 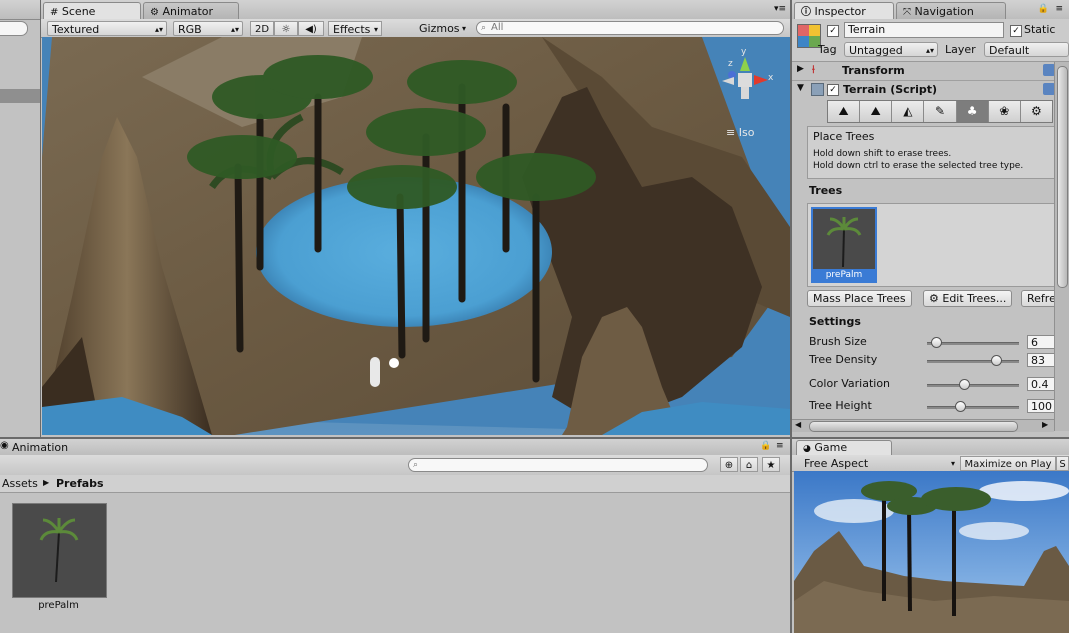 I want to click on foldout-arrow-icon: ▶, so click(x=800, y=69).